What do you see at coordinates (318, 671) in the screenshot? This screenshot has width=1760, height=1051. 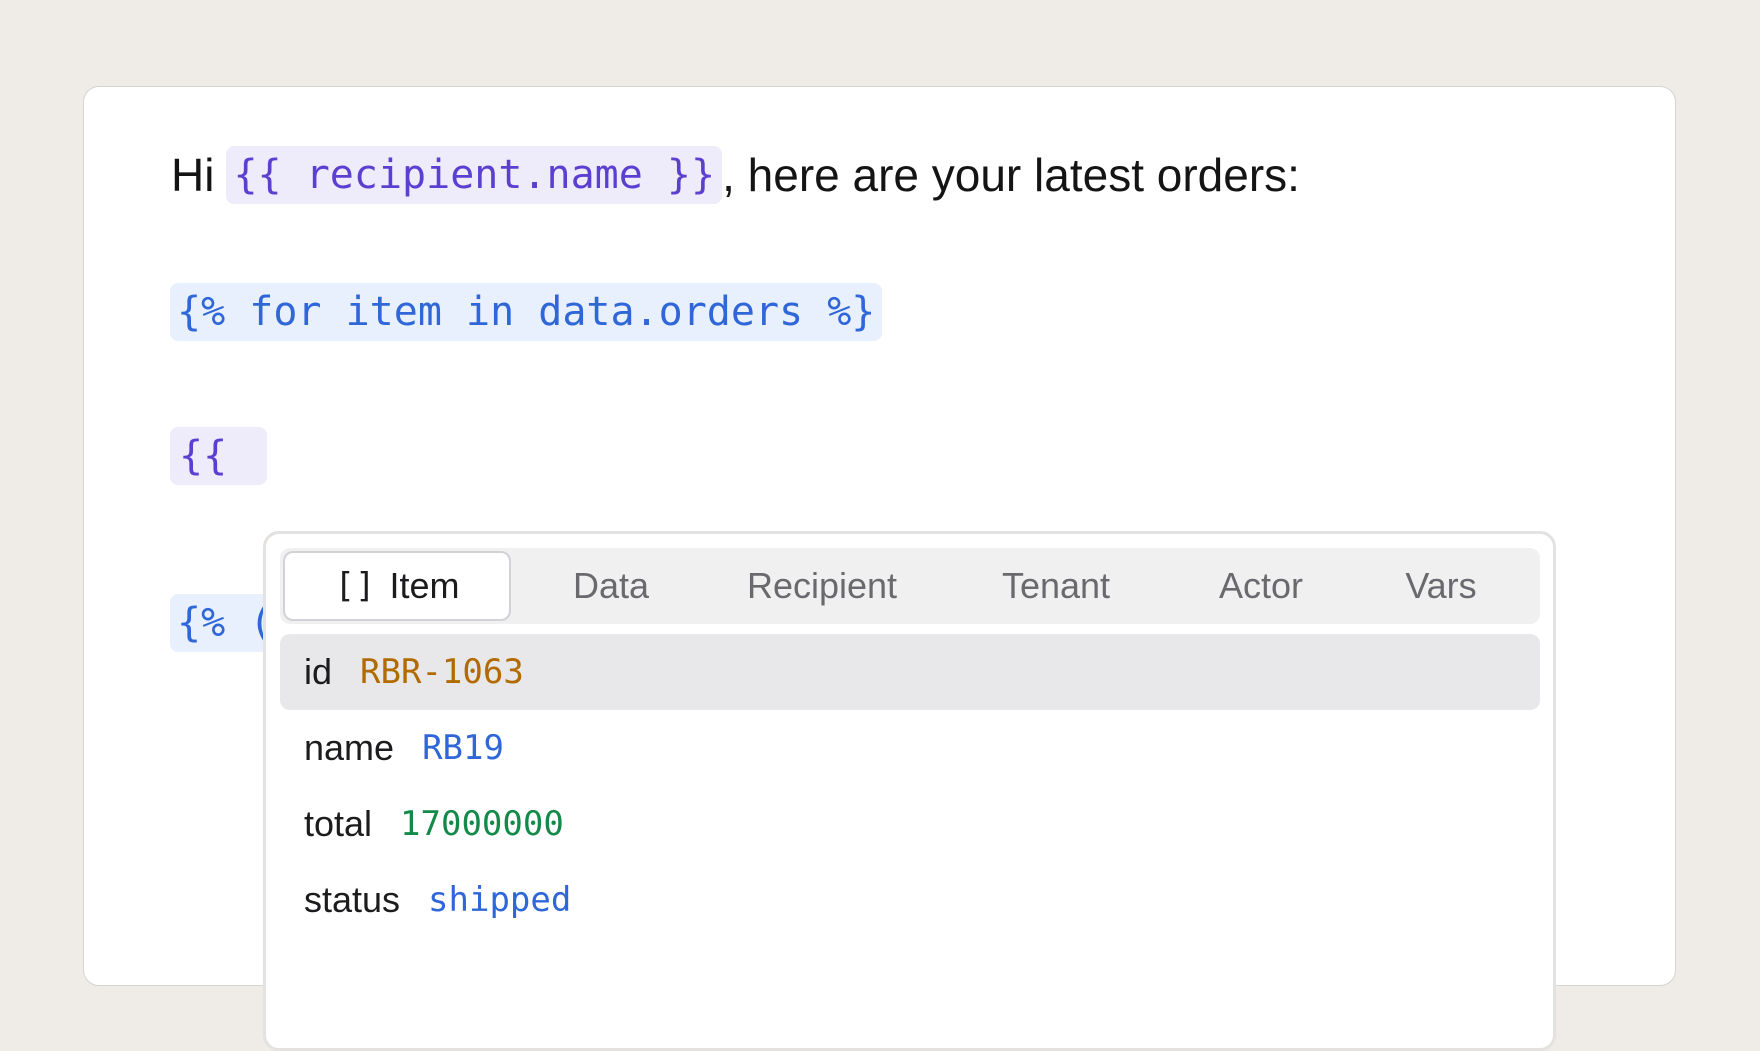 I see `row-key: id` at bounding box center [318, 671].